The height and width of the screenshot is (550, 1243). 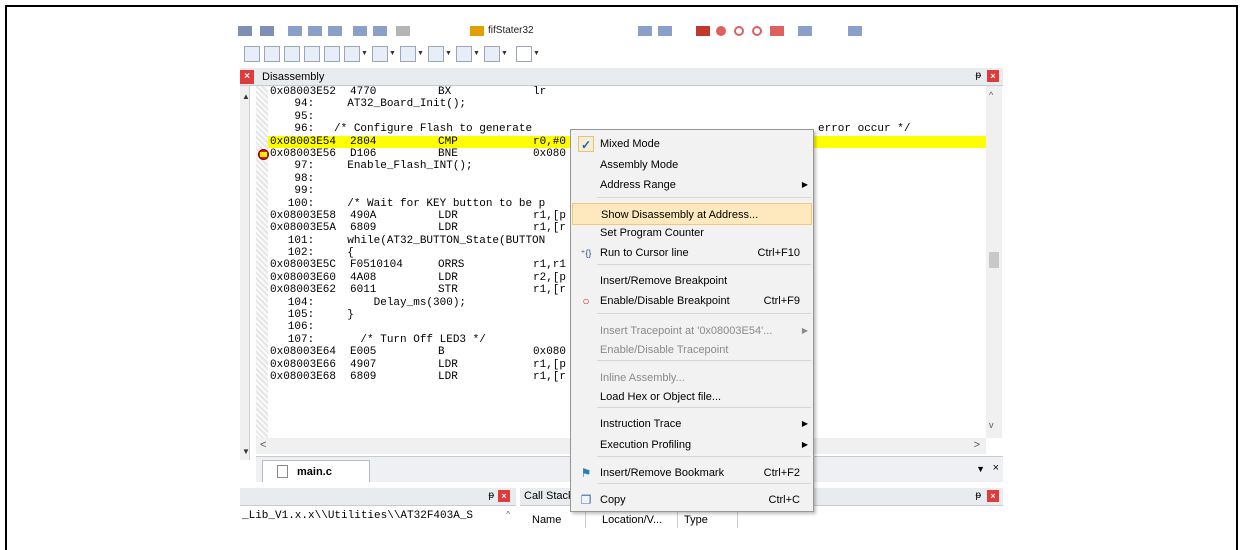 What do you see at coordinates (352, 54) in the screenshot?
I see `watch-window-icon` at bounding box center [352, 54].